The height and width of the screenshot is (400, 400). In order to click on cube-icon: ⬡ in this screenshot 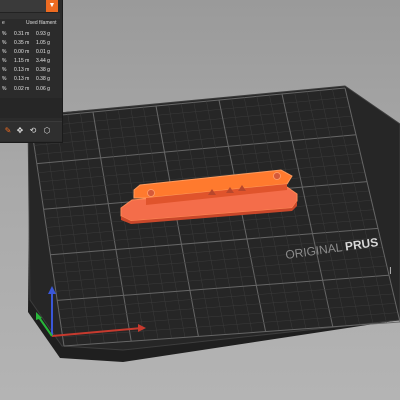, I will do `click(47, 131)`.